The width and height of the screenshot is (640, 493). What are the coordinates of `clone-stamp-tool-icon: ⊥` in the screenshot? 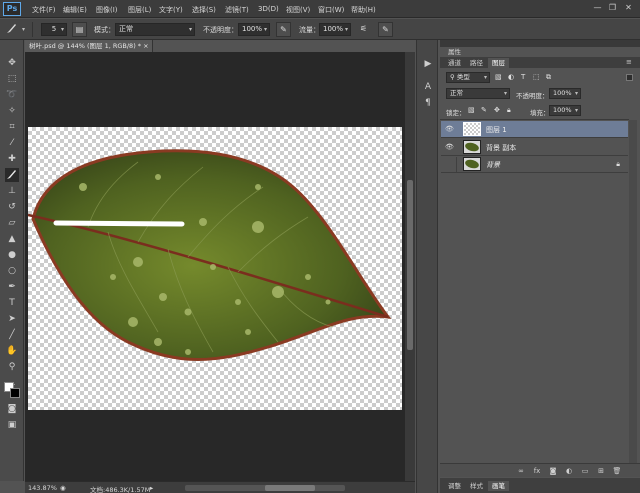 It's located at (12, 191).